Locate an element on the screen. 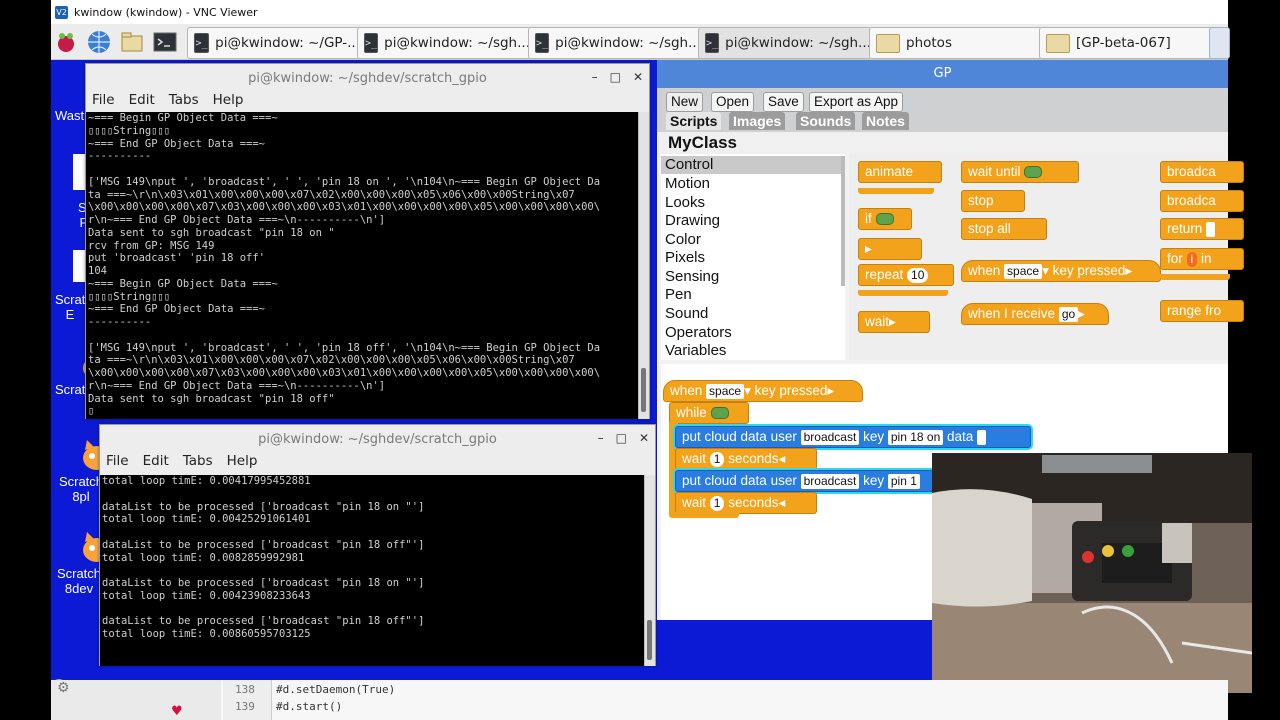 The image size is (1280, 720). desktop-label: Wast is located at coordinates (69, 115).